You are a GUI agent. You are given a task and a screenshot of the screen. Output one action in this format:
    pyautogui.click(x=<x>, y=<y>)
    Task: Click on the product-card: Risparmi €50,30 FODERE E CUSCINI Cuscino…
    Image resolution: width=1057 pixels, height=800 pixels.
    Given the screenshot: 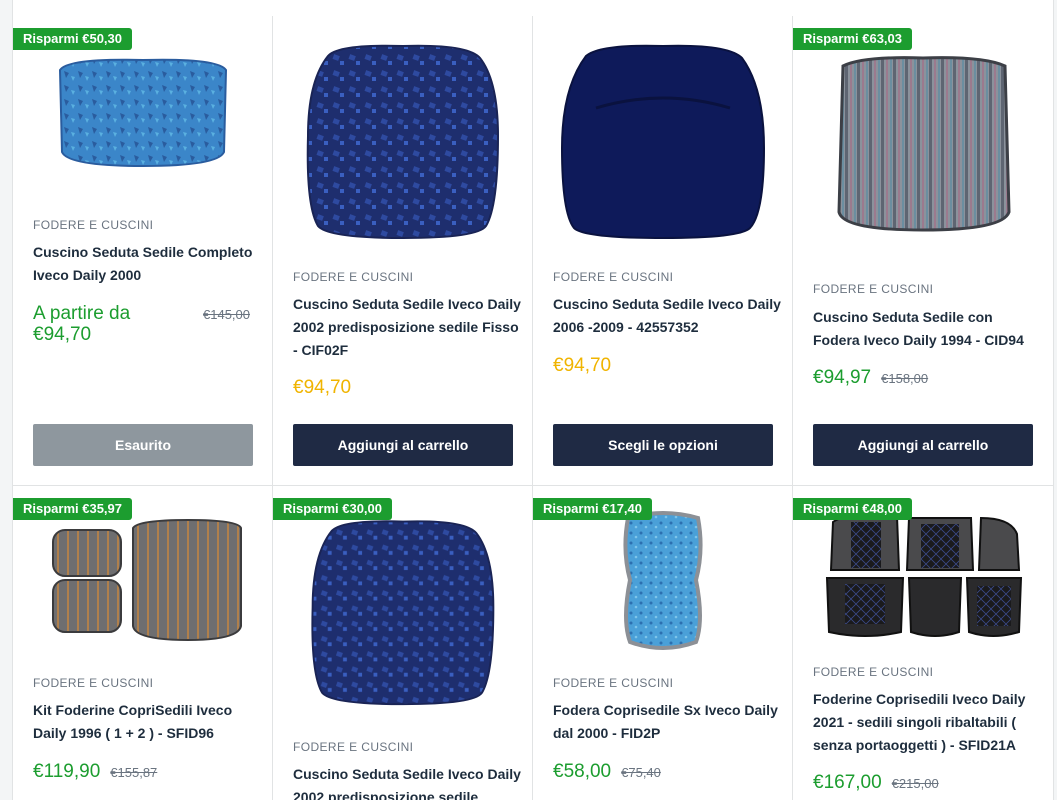 What is the action you would take?
    pyautogui.click(x=143, y=251)
    